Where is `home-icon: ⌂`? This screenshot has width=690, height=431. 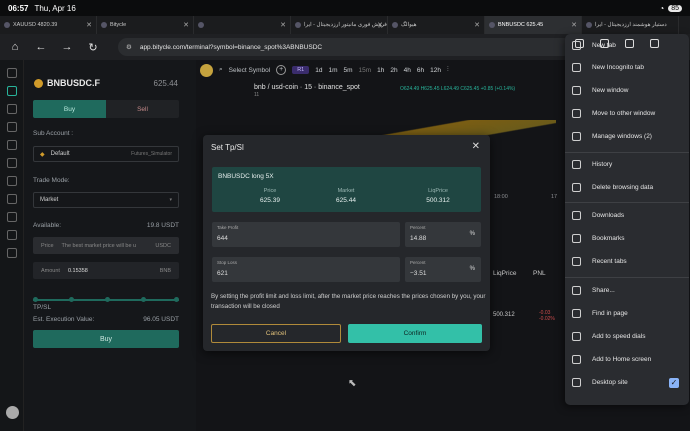
home-icon: ⌂ is located at coordinates (15, 47).